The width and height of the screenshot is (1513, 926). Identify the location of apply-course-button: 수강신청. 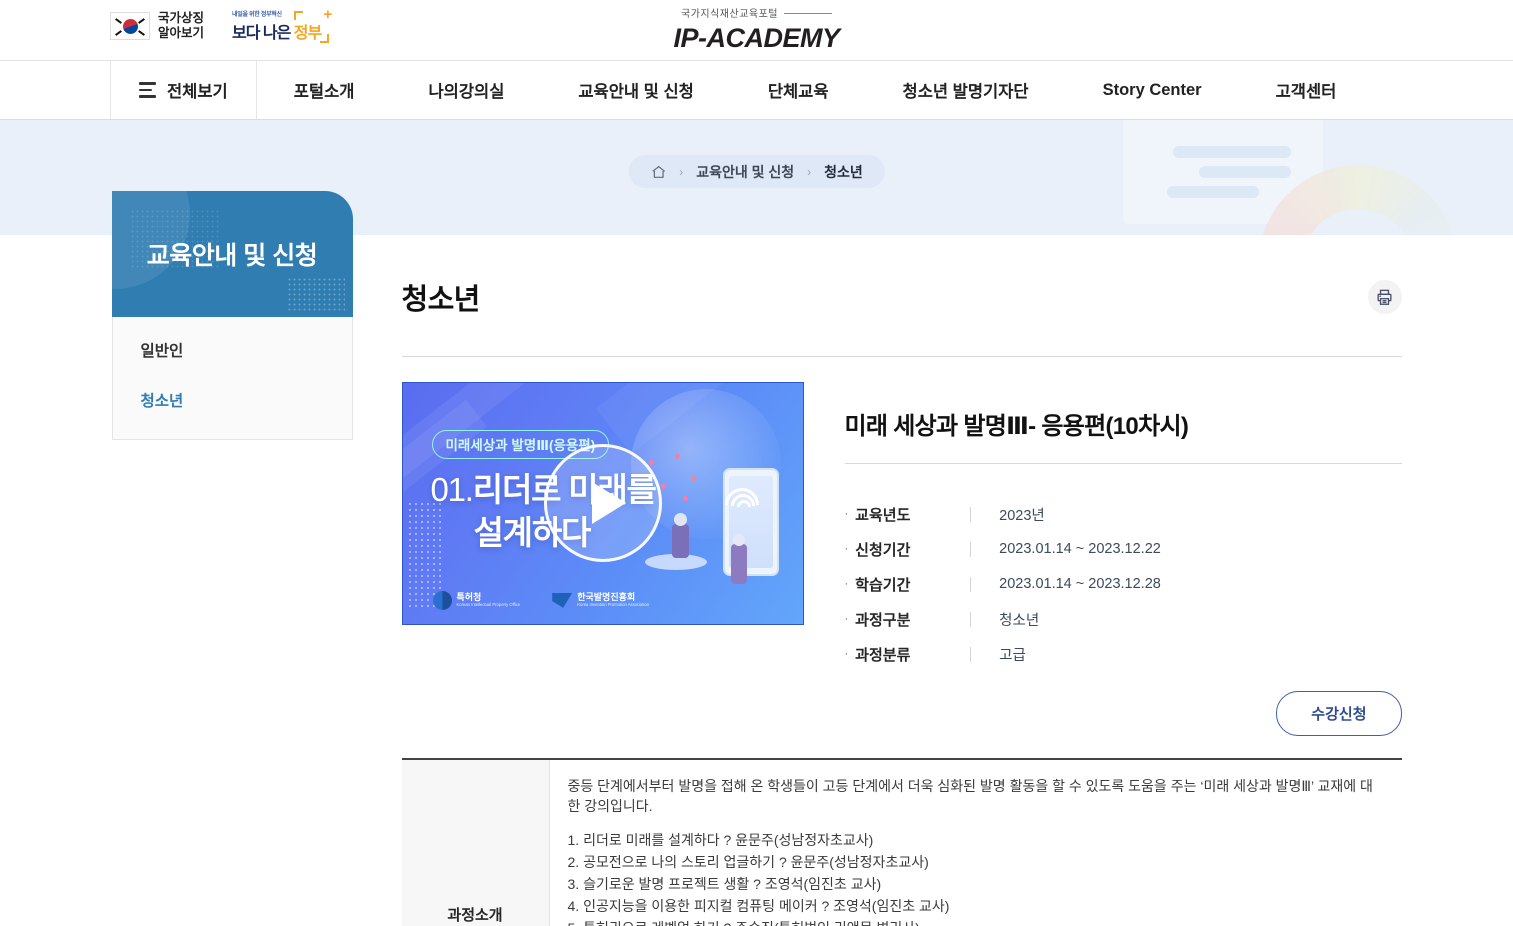
(1339, 713).